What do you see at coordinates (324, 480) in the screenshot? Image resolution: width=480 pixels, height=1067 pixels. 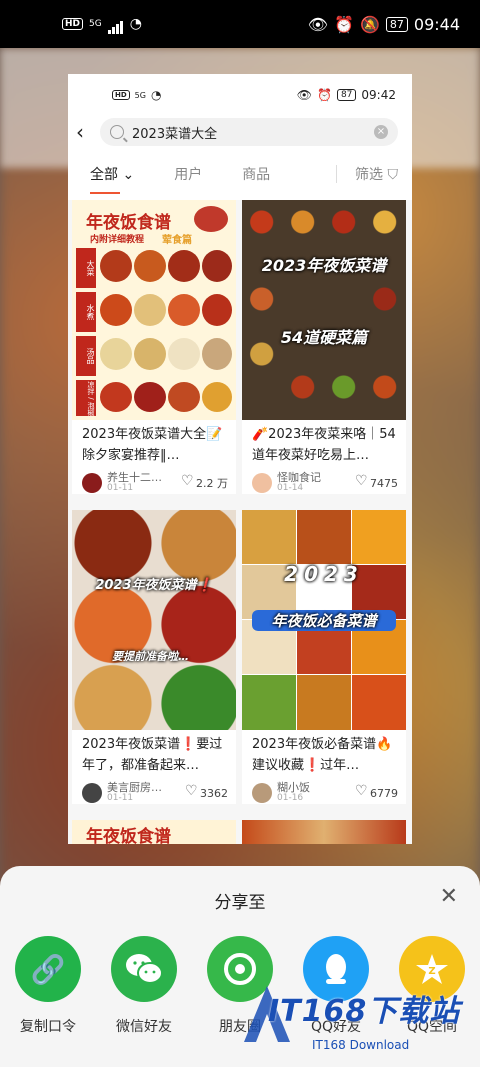 I see `post-meta: 怪咖食记01-14 7475` at bounding box center [324, 480].